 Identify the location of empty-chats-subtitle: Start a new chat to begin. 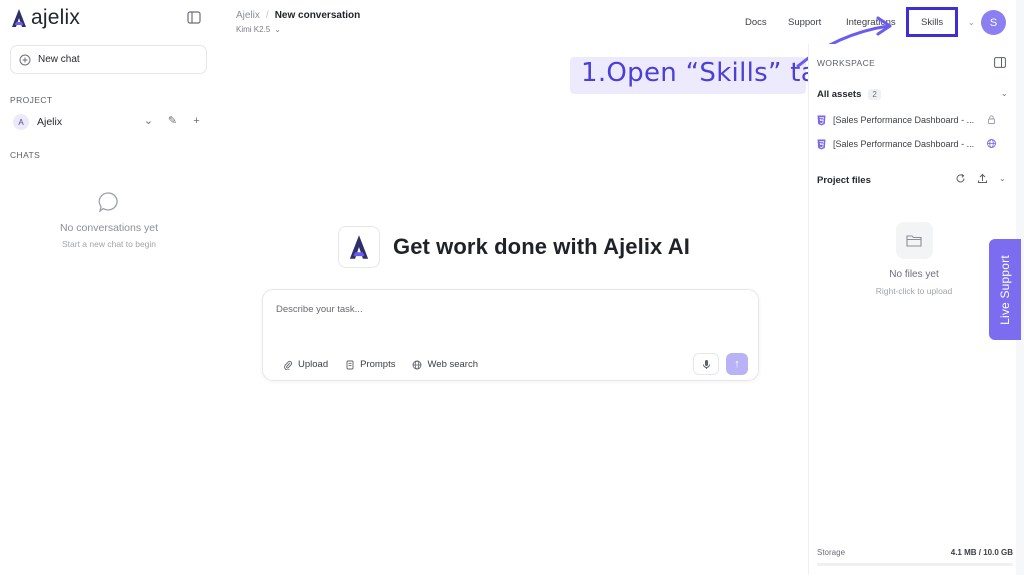
(109, 244).